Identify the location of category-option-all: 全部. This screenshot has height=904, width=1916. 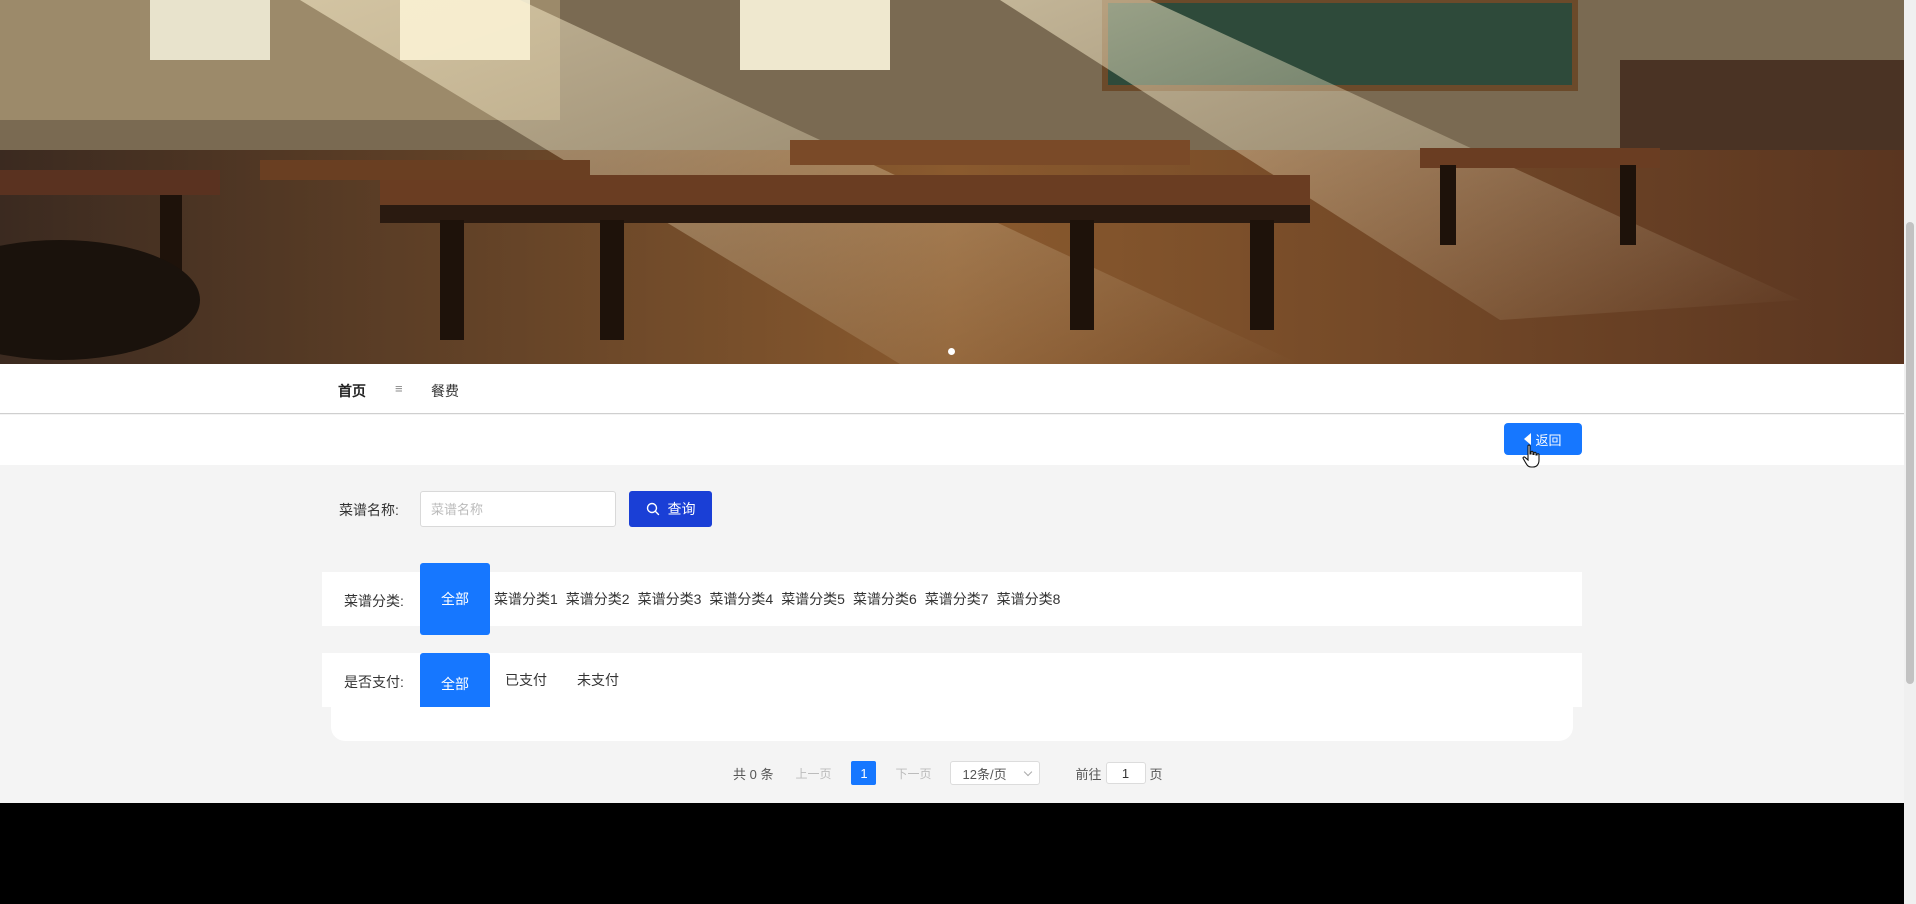
(455, 598).